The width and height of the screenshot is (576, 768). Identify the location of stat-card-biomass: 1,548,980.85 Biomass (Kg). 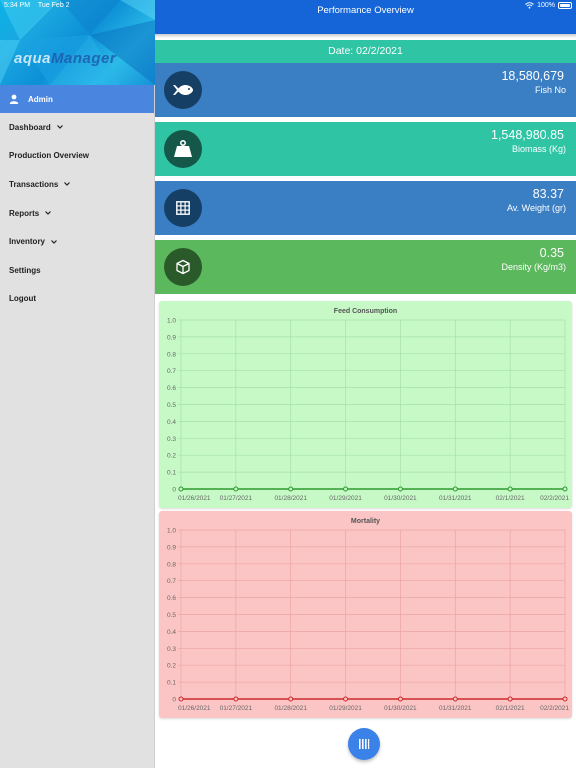
(365, 149).